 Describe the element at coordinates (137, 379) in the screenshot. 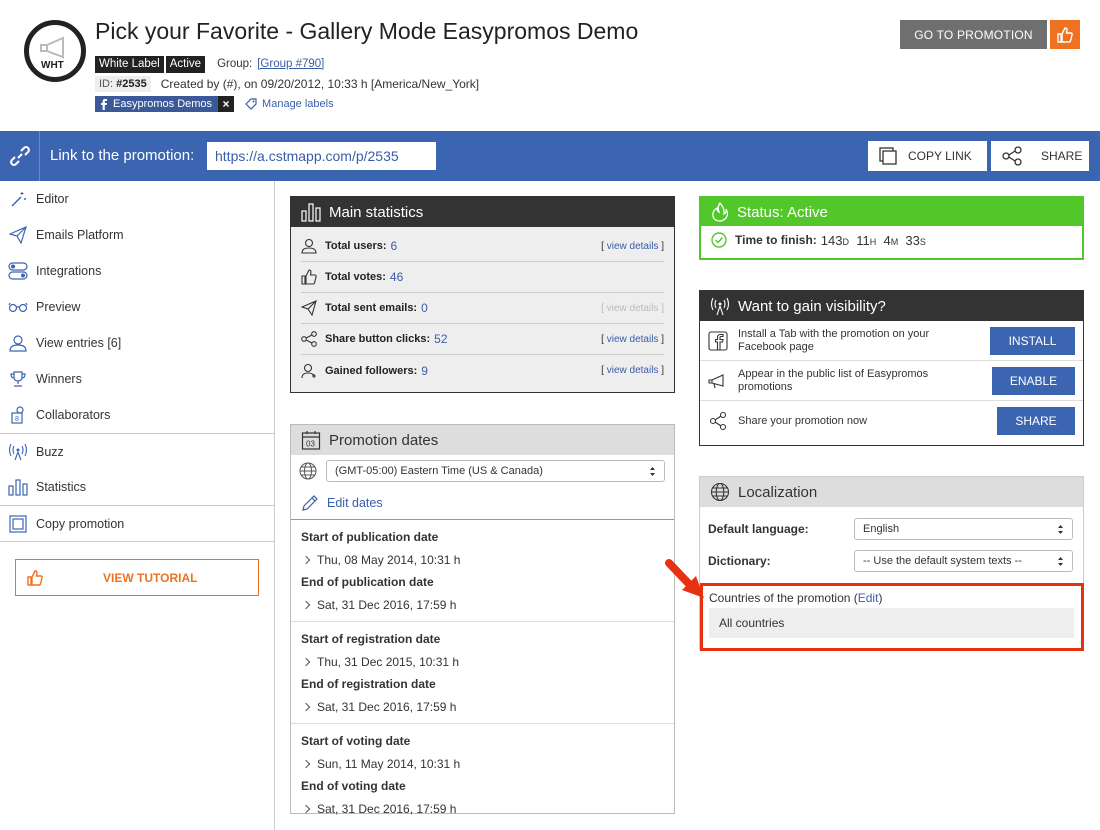

I see `sidebar-item-winners: Winners` at that location.